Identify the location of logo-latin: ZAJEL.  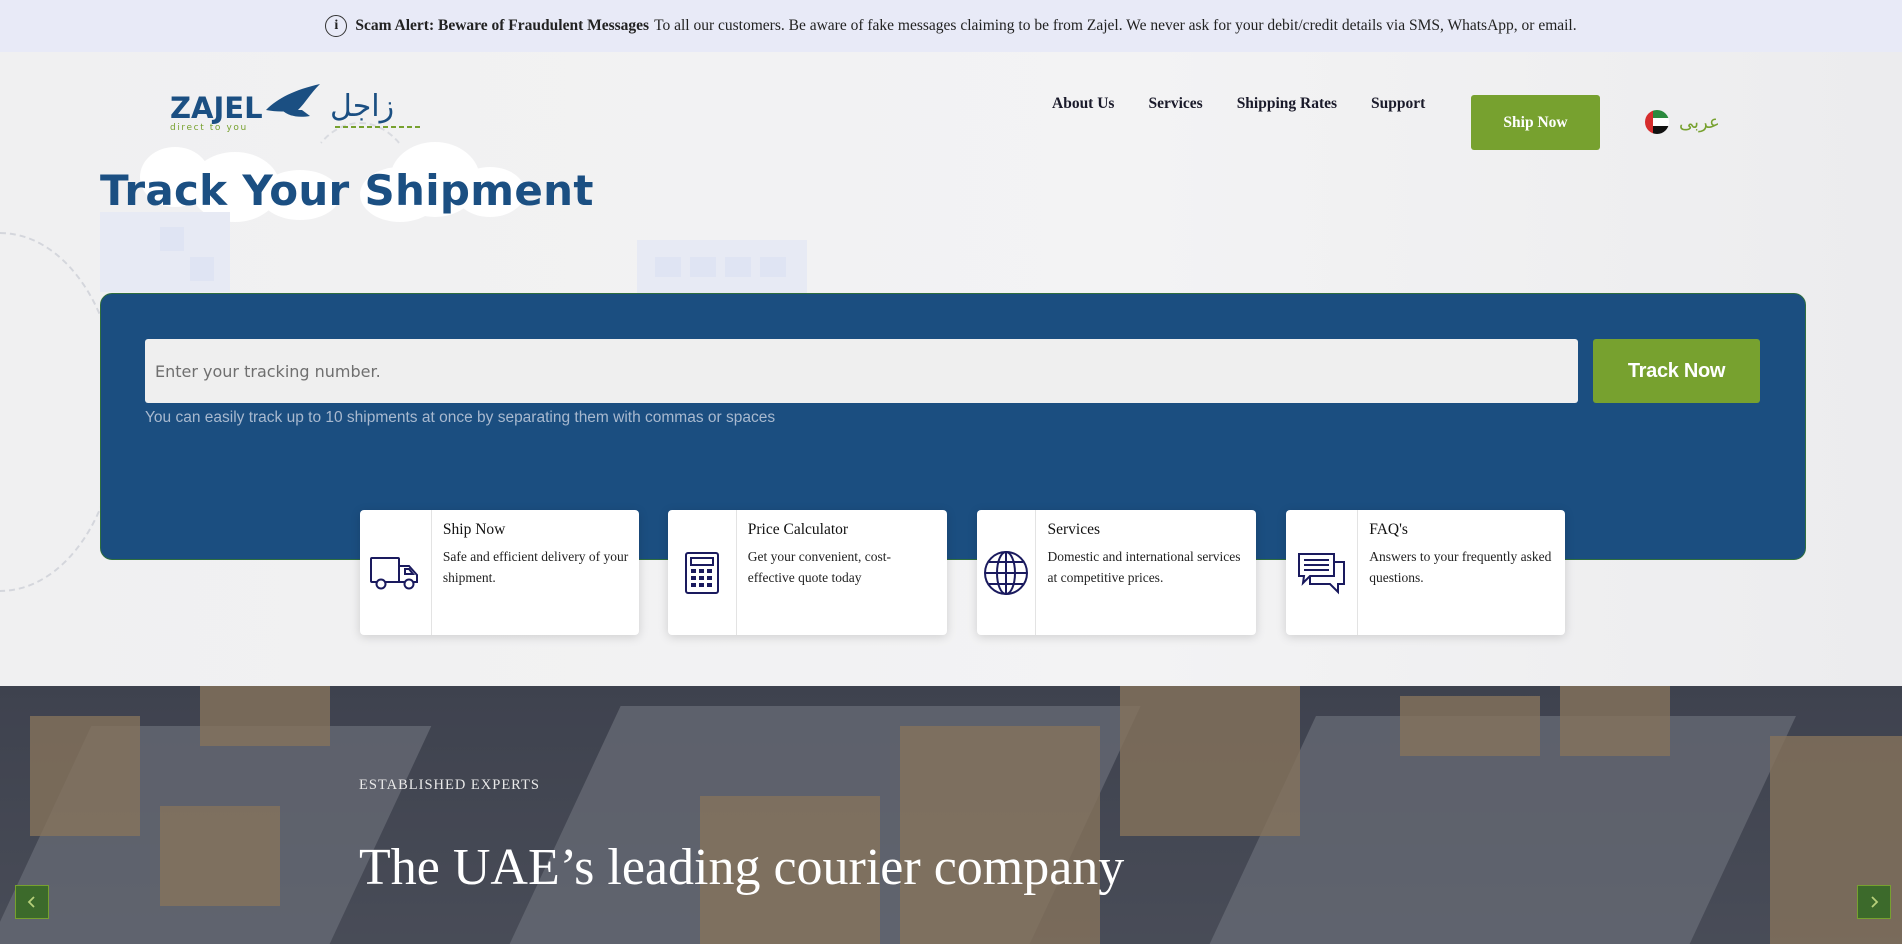
(216, 108).